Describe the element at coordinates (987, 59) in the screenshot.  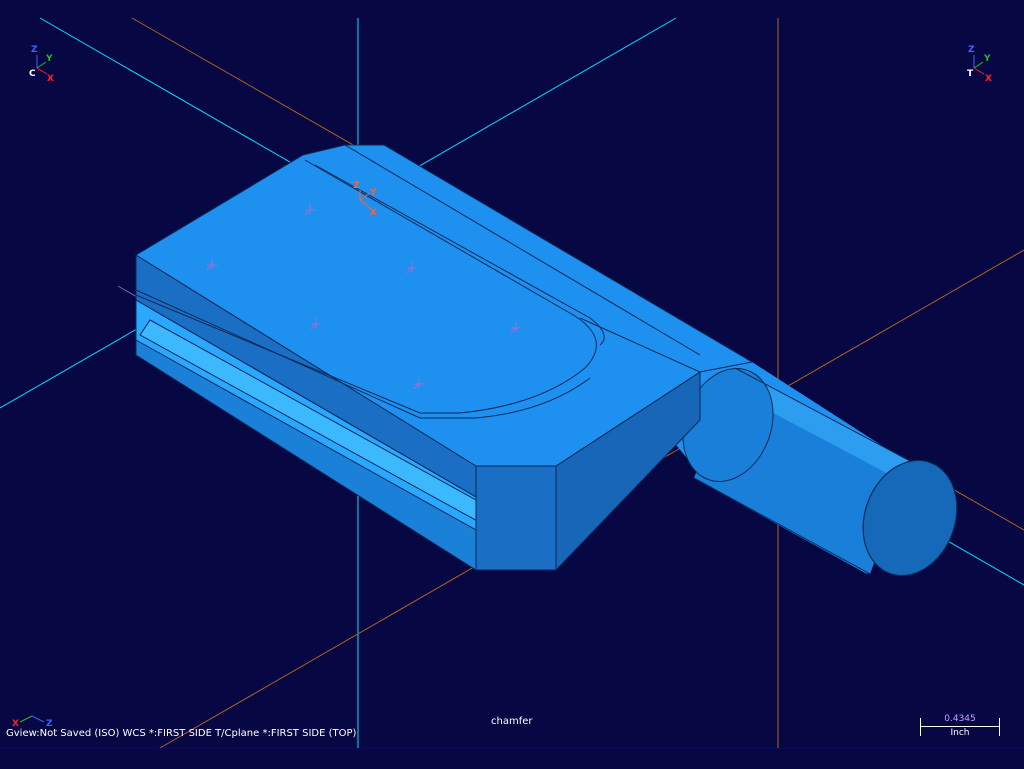
I see `gnomon-tr-y: Y` at that location.